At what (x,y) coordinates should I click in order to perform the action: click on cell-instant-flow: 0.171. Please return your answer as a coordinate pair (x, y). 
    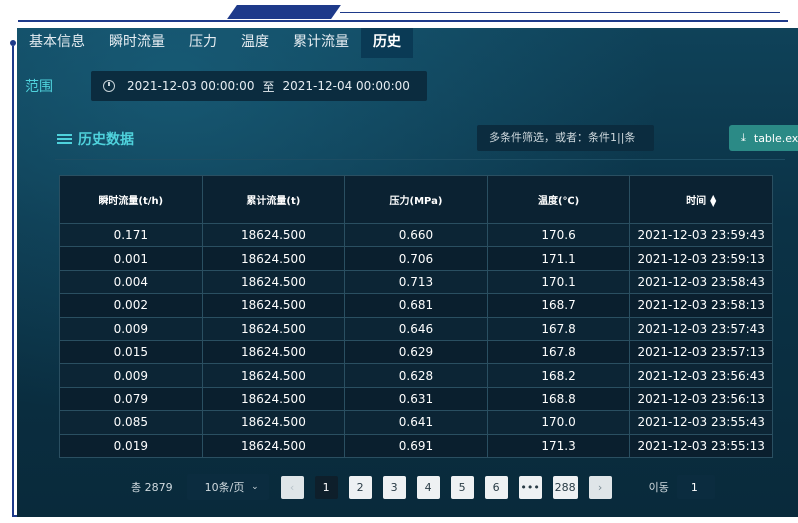
    Looking at the image, I should click on (131, 235).